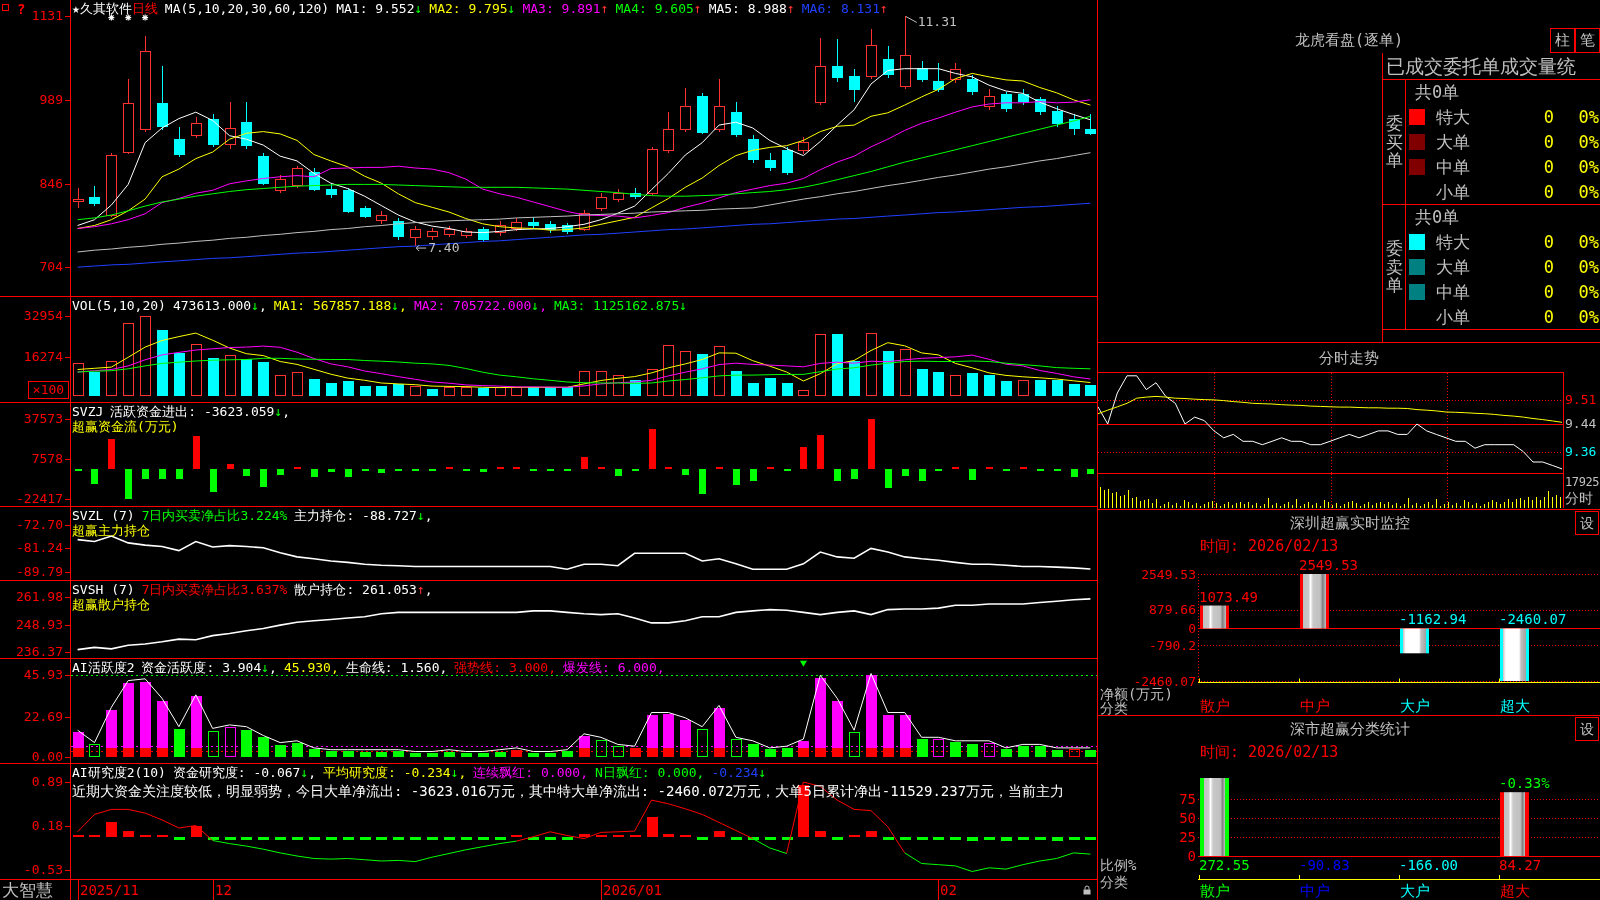  I want to click on axis-title: 比例%, so click(1118, 865).